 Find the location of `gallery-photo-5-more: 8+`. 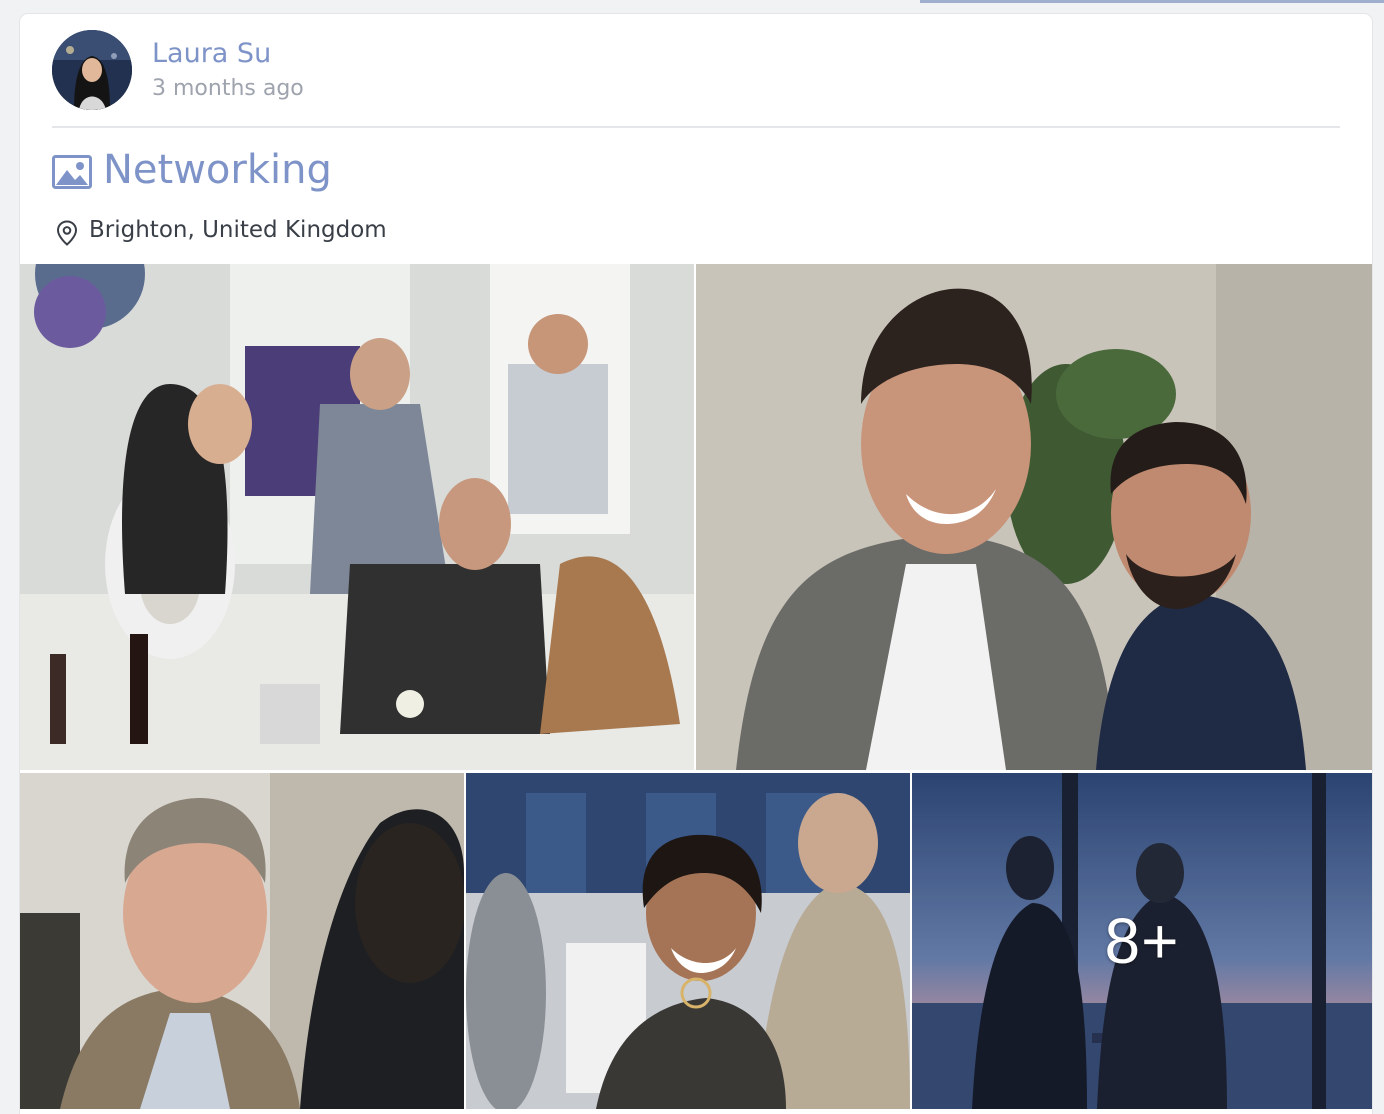

gallery-photo-5-more: 8+ is located at coordinates (1142, 941).